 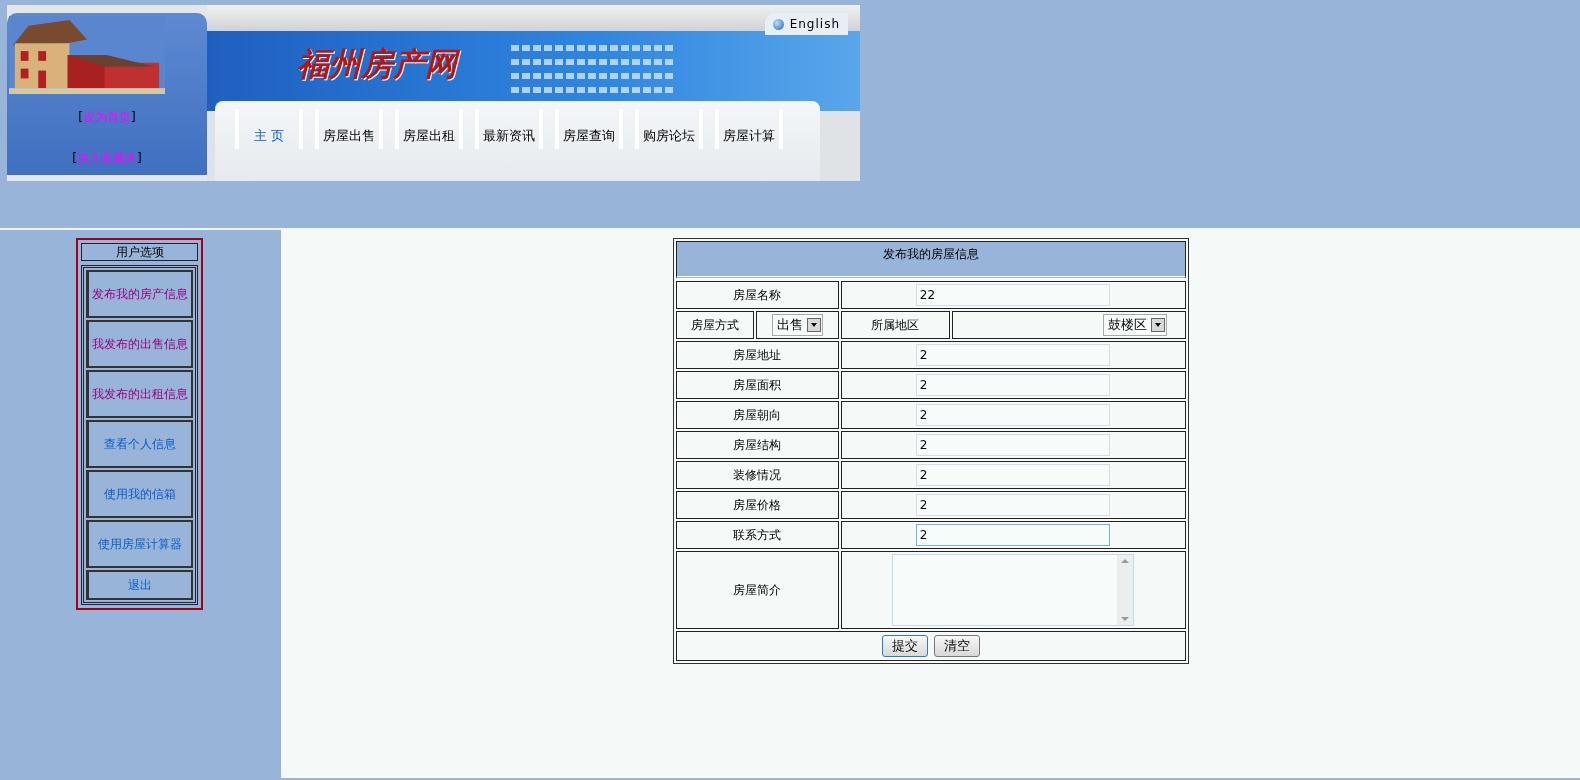 I want to click on field-label: 所属地区, so click(x=895, y=325).